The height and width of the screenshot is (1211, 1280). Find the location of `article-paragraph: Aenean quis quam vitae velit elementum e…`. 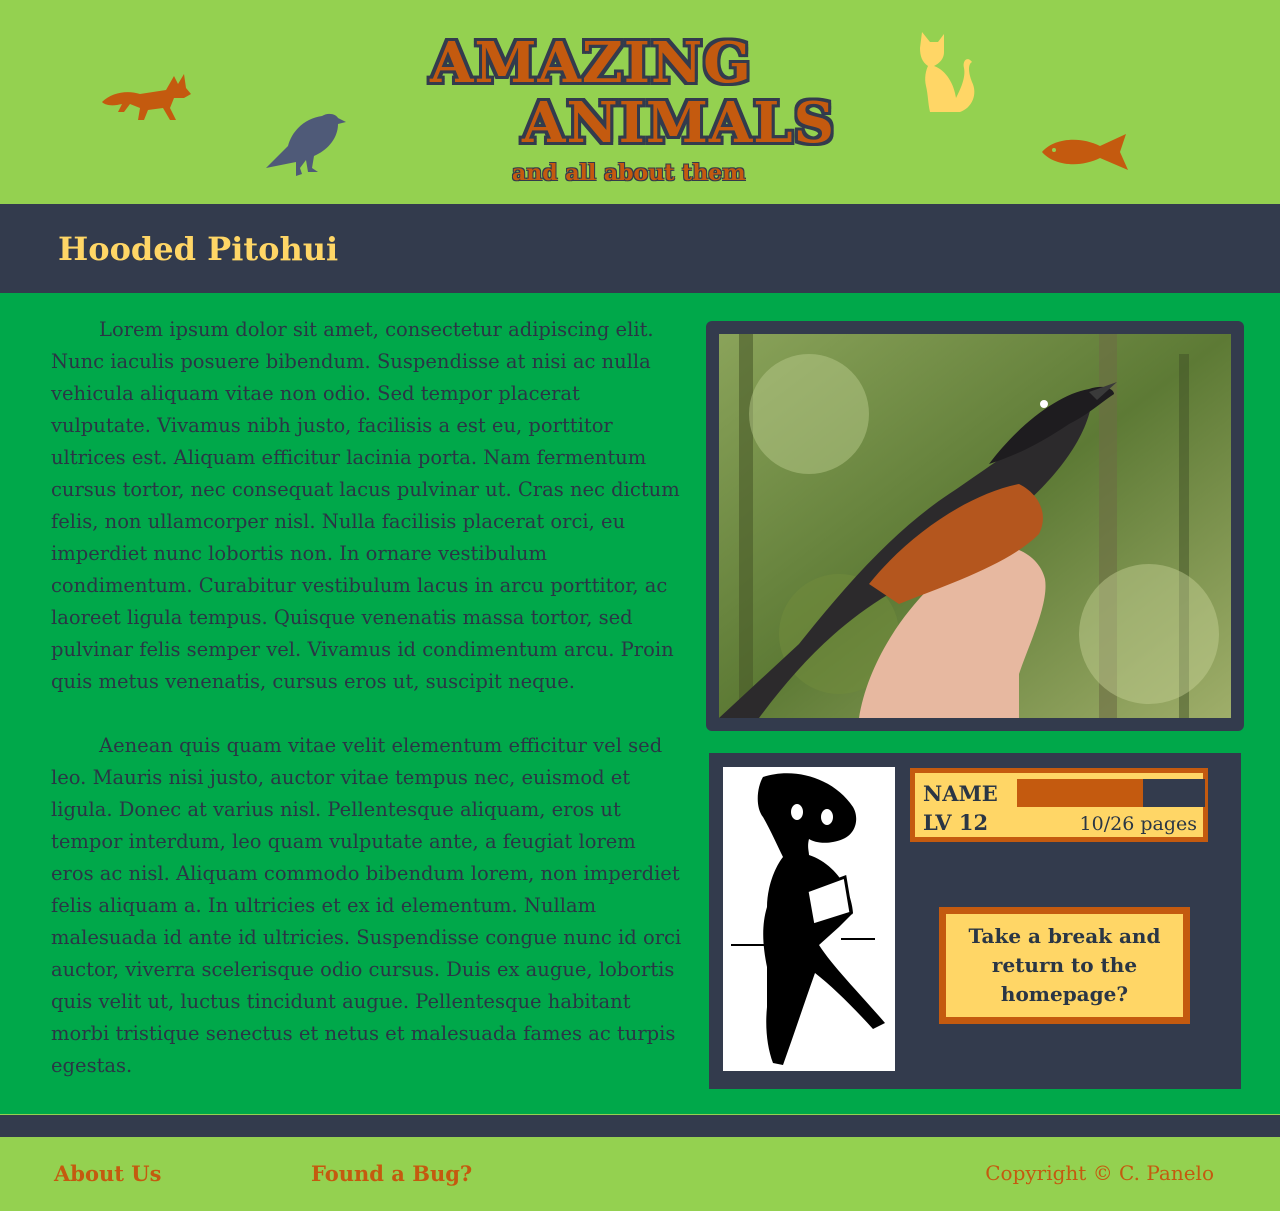

article-paragraph: Aenean quis quam vitae velit elementum e… is located at coordinates (366, 905).